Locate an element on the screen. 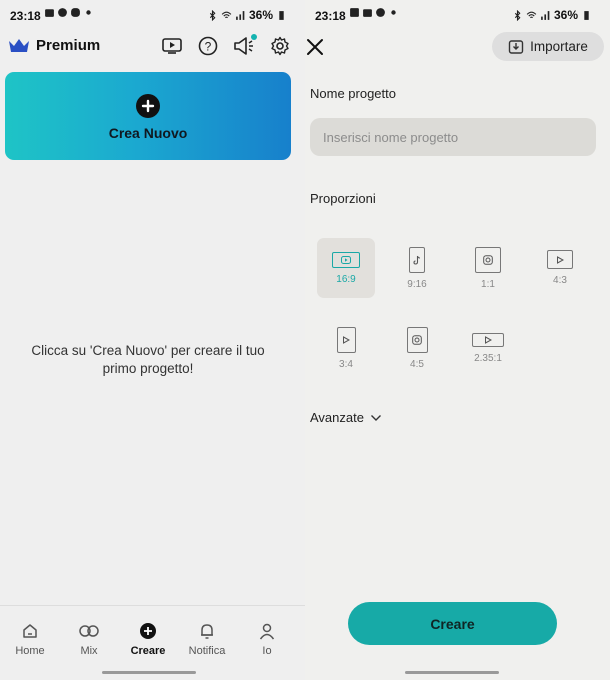 The height and width of the screenshot is (680, 610). create-new-card: Crea Nuovo is located at coordinates (148, 116).